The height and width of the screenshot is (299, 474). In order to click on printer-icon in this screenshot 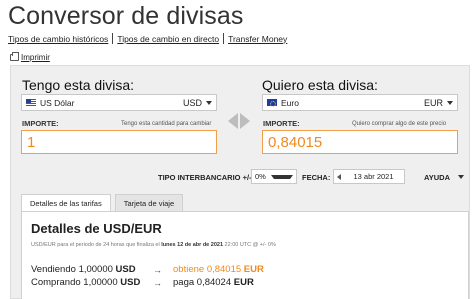, I will do `click(14, 56)`.